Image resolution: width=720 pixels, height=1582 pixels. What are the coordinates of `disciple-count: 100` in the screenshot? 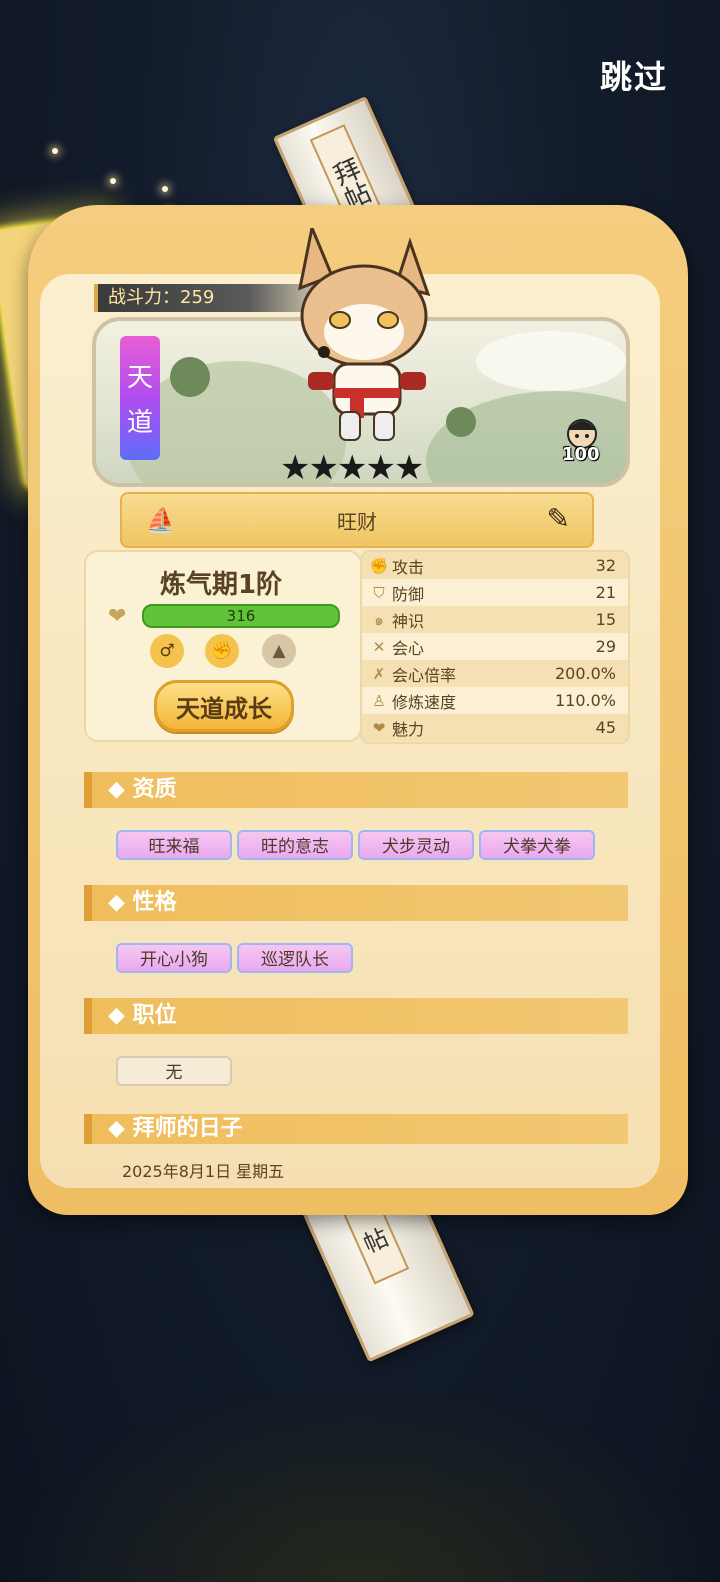 It's located at (581, 454).